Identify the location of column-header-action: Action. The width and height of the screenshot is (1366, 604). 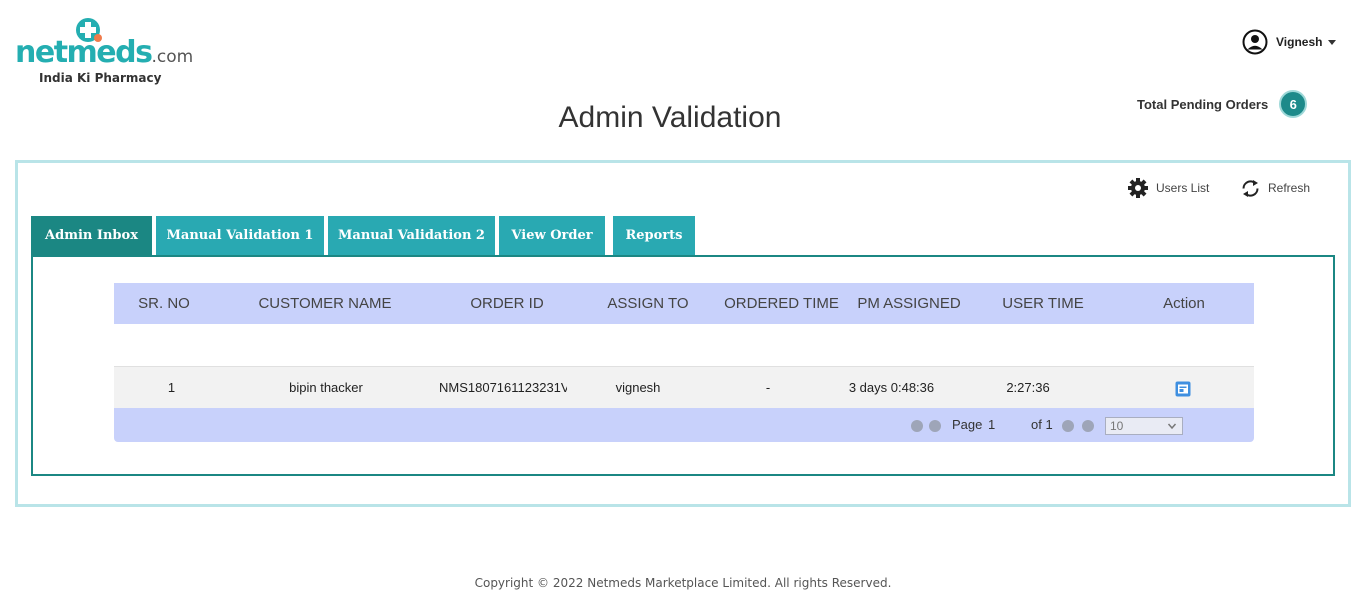
(1184, 303).